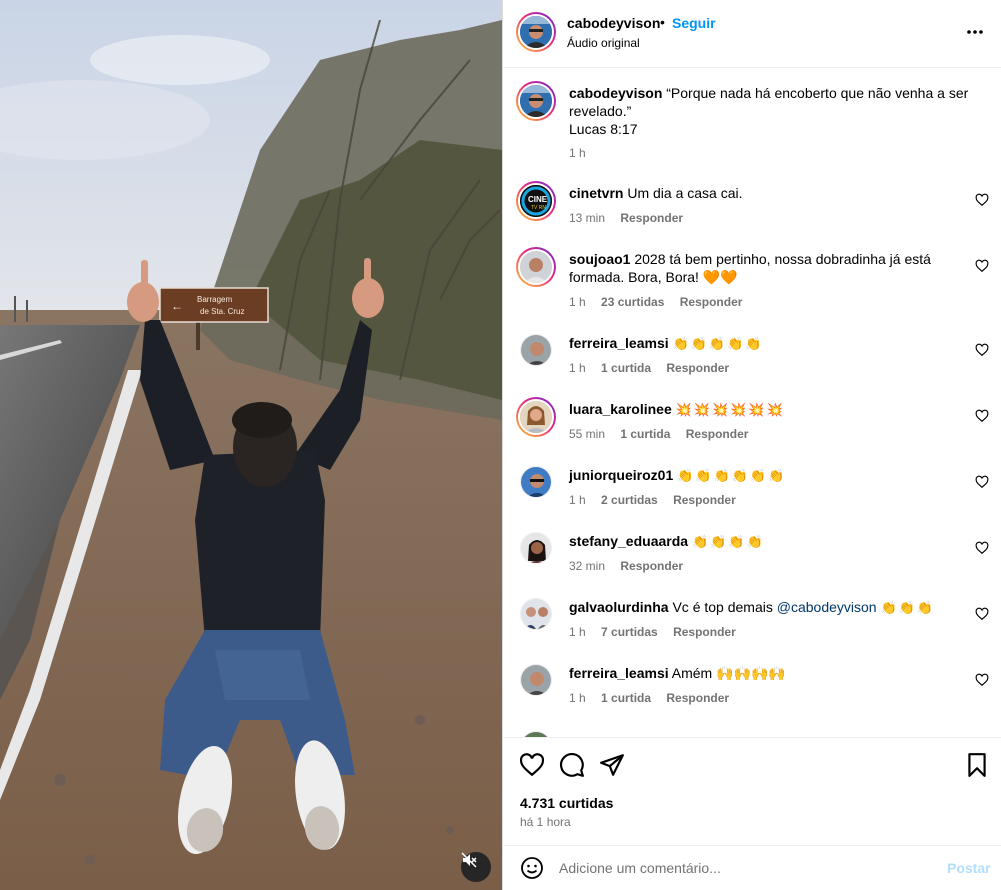  What do you see at coordinates (629, 500) in the screenshot?
I see `comment-likes: 2 curtidas` at bounding box center [629, 500].